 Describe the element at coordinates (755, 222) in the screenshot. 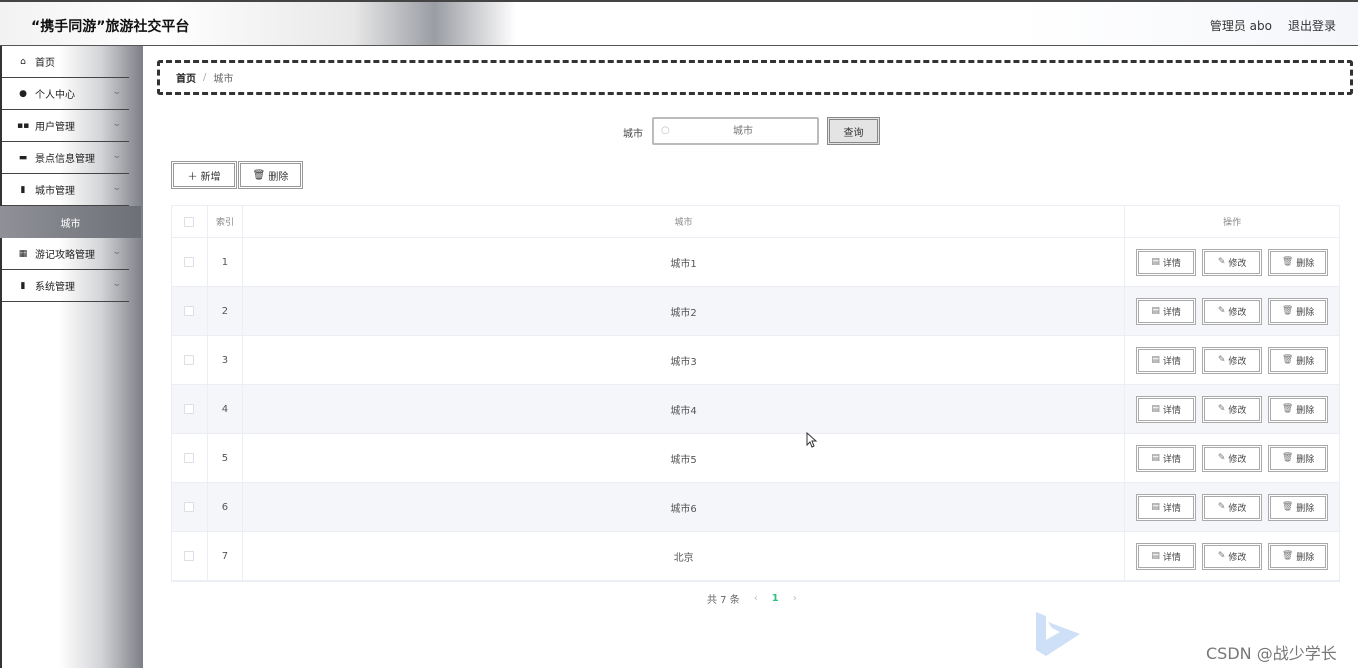

I see `table-header: 索引 城市 操作` at that location.